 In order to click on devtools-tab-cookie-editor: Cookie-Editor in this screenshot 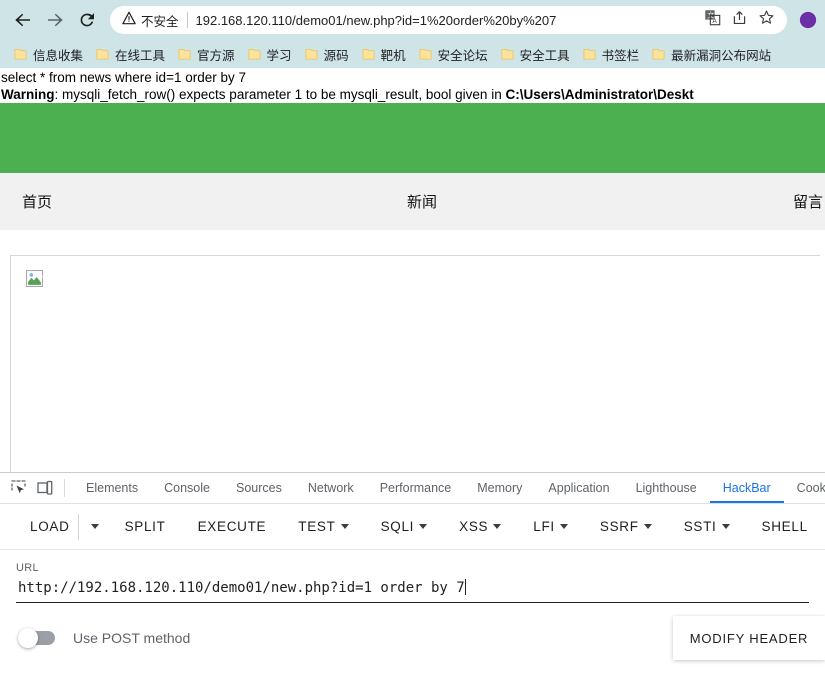, I will do `click(804, 488)`.